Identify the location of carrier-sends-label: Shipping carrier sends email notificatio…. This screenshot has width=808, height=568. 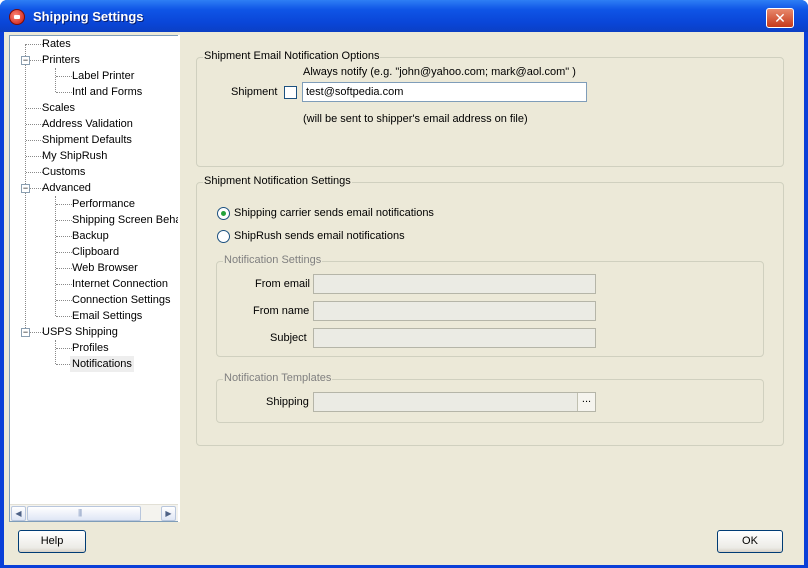
(334, 213).